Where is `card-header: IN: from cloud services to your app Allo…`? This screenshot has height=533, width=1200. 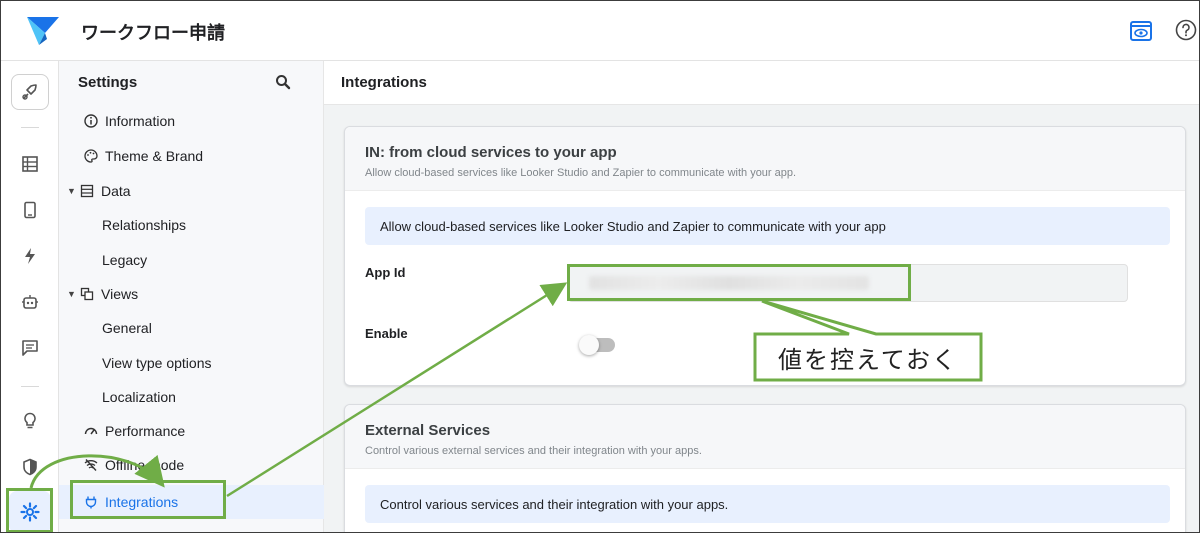 card-header: IN: from cloud services to your app Allo… is located at coordinates (765, 159).